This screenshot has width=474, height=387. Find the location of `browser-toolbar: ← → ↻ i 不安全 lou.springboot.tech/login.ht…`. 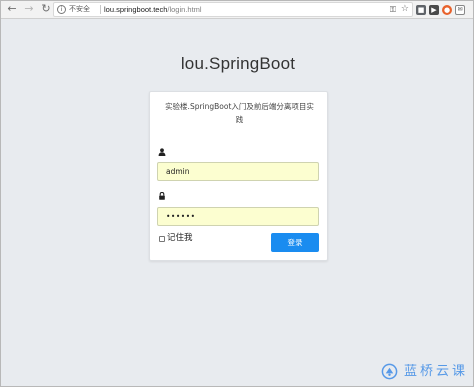

browser-toolbar: ← → ↻ i 不安全 lou.springboot.tech/login.ht… is located at coordinates (237, 10).